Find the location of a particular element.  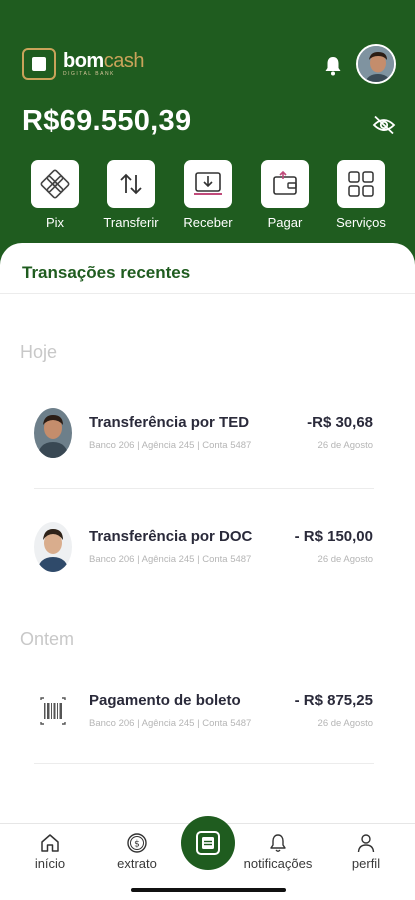

action-label: Pix is located at coordinates (55, 222).